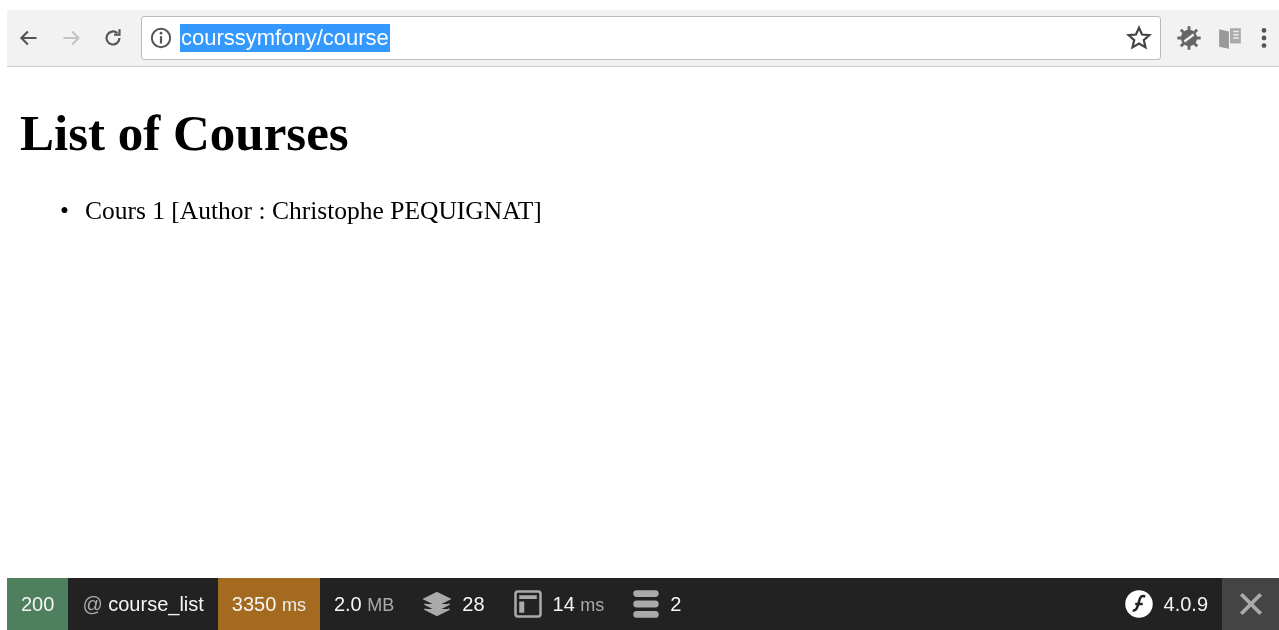  What do you see at coordinates (437, 604) in the screenshot?
I see `layers-icon` at bounding box center [437, 604].